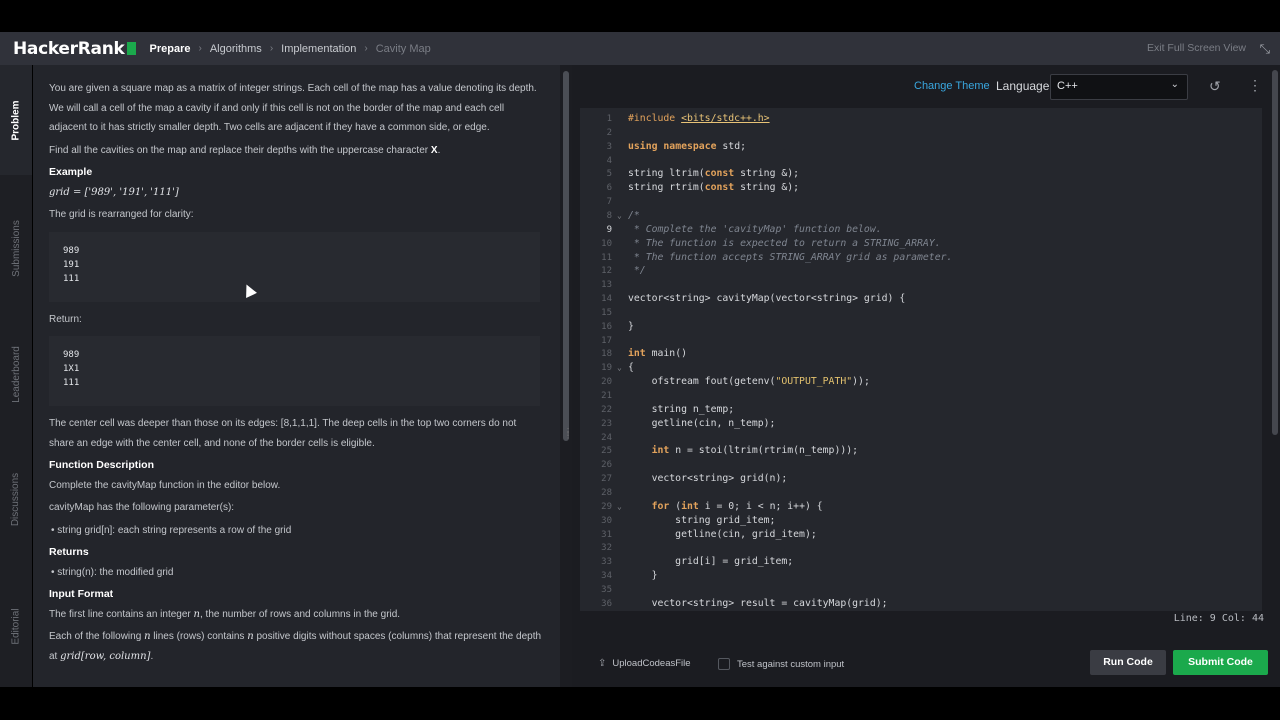 Image resolution: width=1280 pixels, height=720 pixels. I want to click on drag-handle-icon: ⋮ ⋮, so click(568, 434).